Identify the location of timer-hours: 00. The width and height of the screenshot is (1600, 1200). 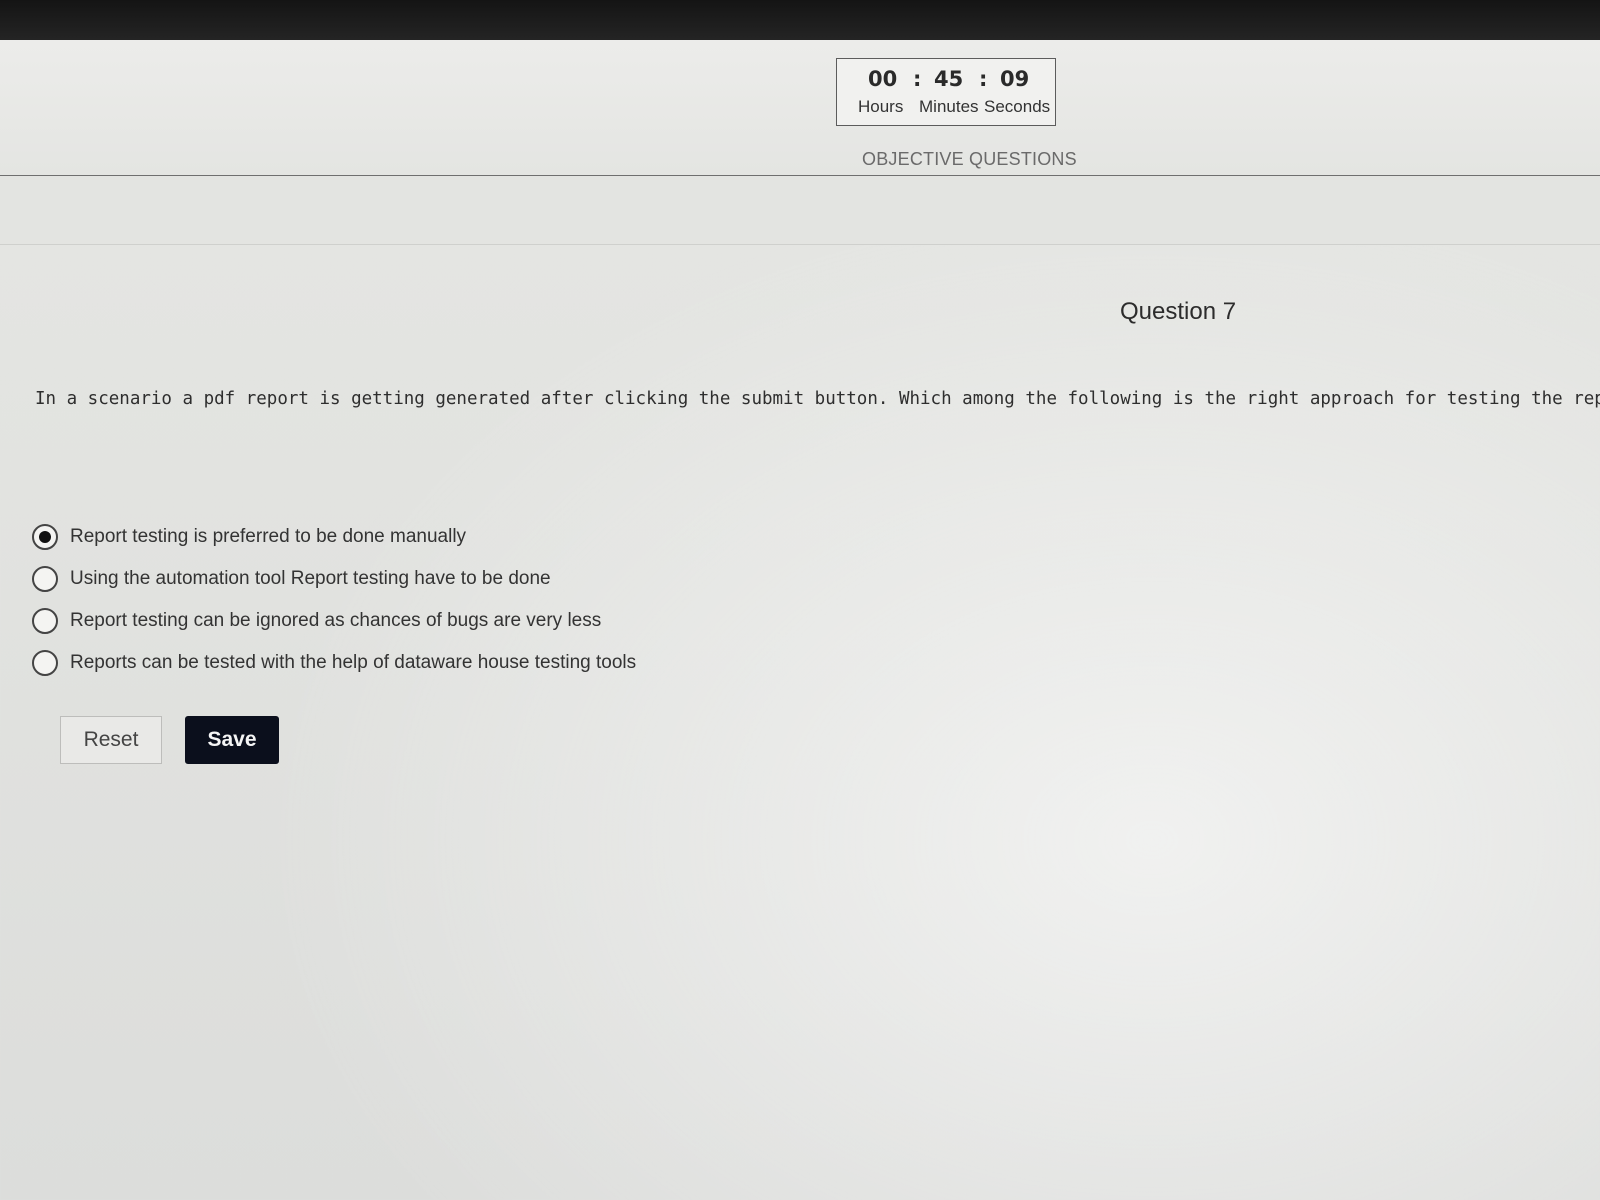
(883, 79).